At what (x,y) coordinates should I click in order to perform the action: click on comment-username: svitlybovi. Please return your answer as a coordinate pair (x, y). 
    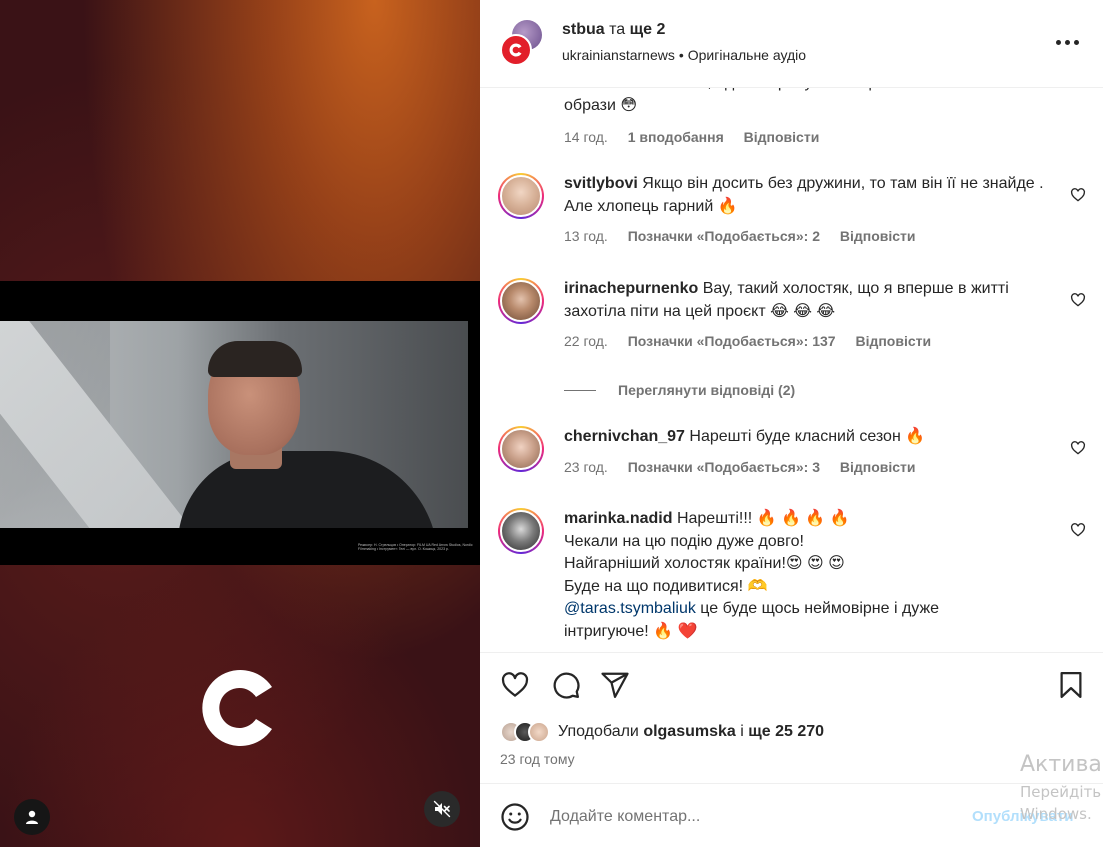
    Looking at the image, I should click on (601, 183).